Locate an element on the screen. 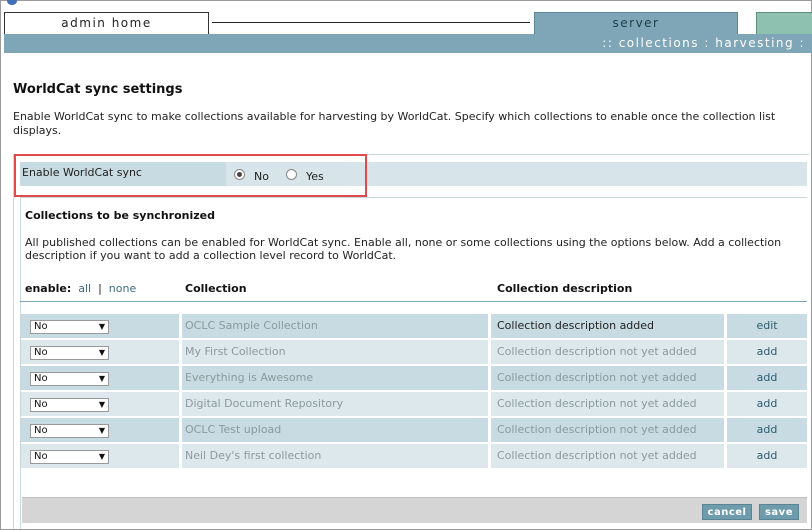  collection-name: OCLC Sample Collection is located at coordinates (335, 326).